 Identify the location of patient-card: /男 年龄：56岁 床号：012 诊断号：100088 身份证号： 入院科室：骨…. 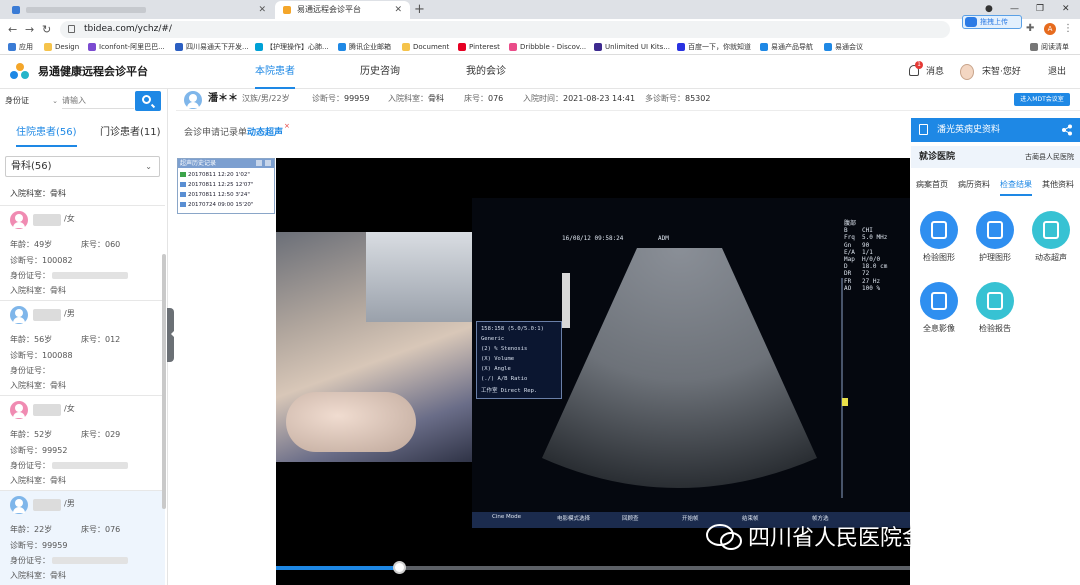
(82, 348).